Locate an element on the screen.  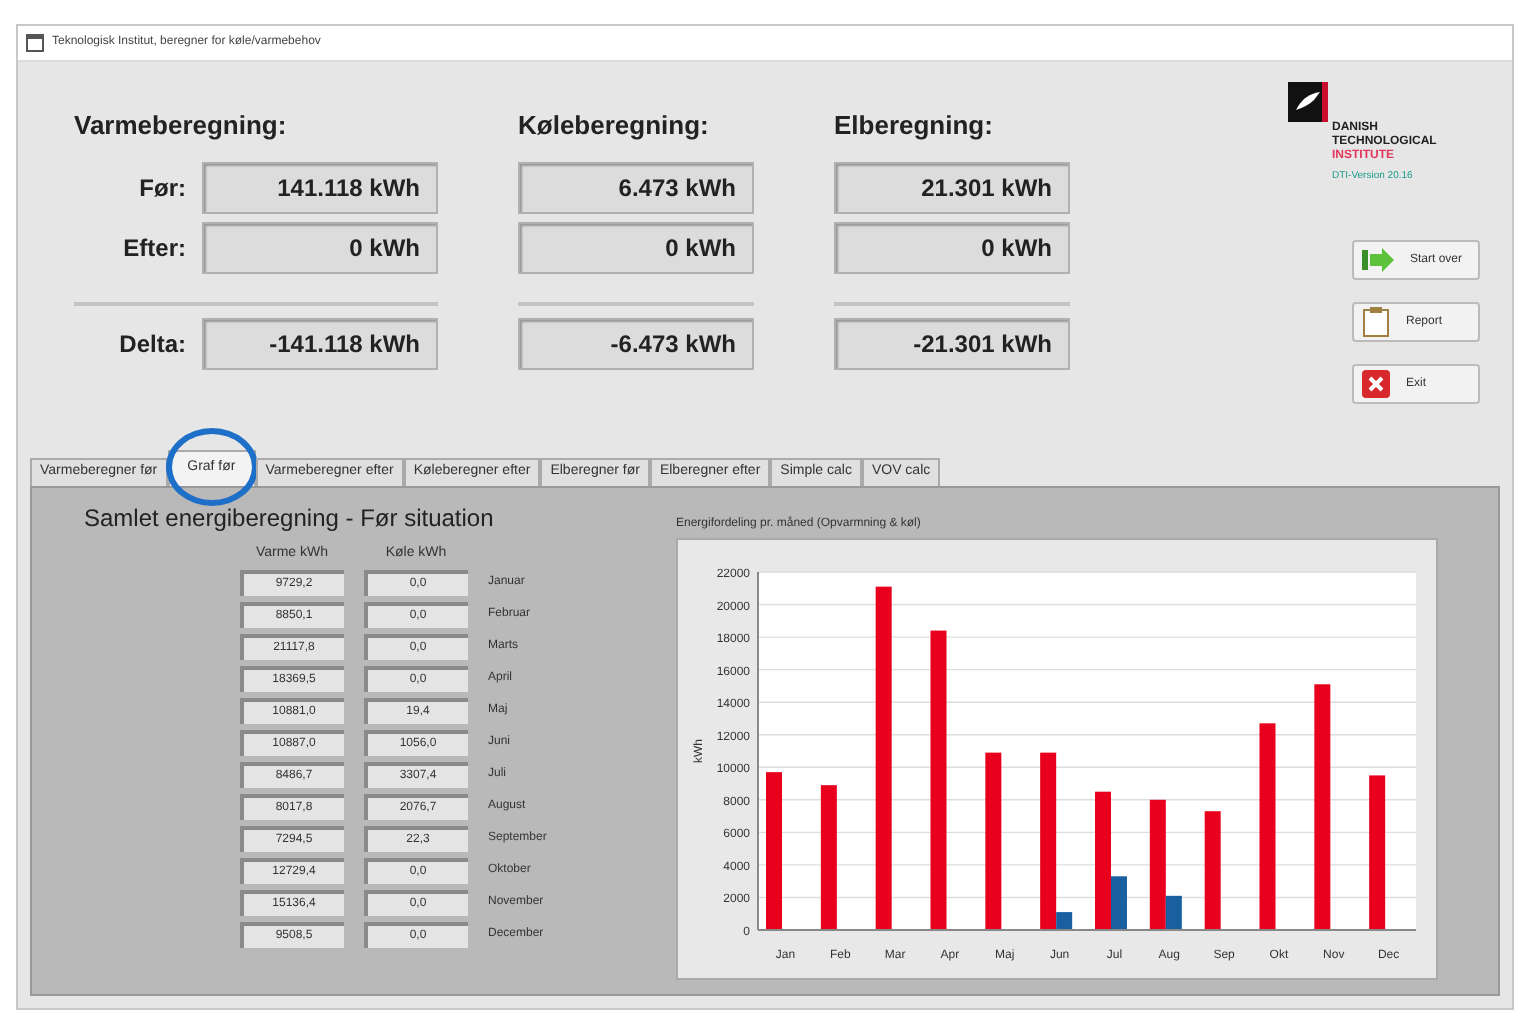
value-field: -21.301 kWh is located at coordinates (952, 344).